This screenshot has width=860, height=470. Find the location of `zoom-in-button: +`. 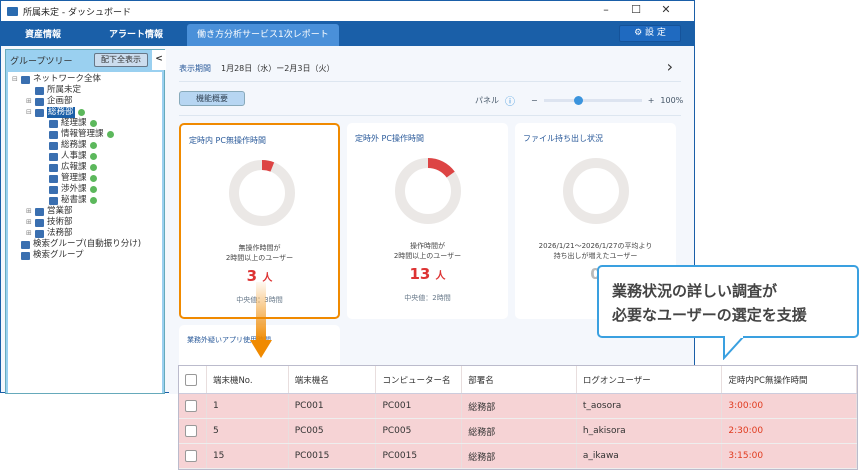

zoom-in-button: + is located at coordinates (651, 100).